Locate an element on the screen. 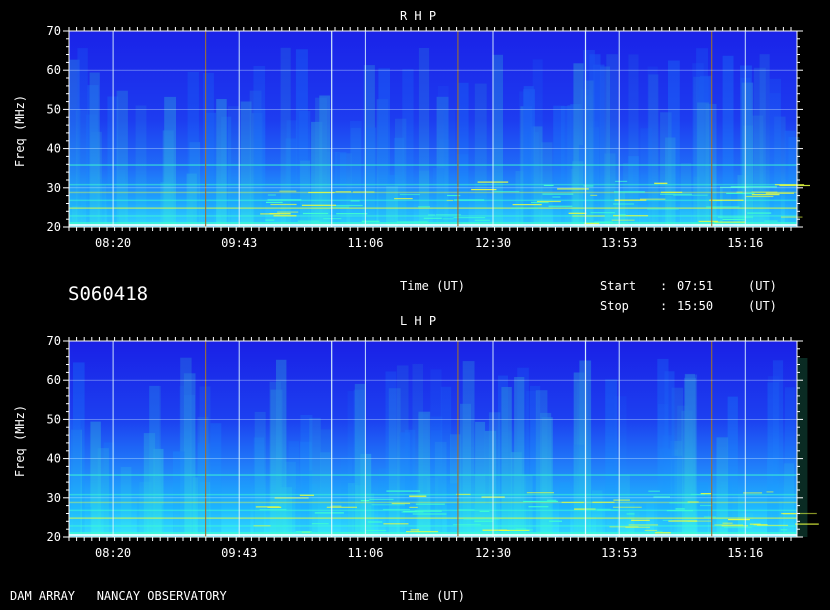 The width and height of the screenshot is (830, 610). time-axis-label-bottom: Time (UT) is located at coordinates (433, 596).